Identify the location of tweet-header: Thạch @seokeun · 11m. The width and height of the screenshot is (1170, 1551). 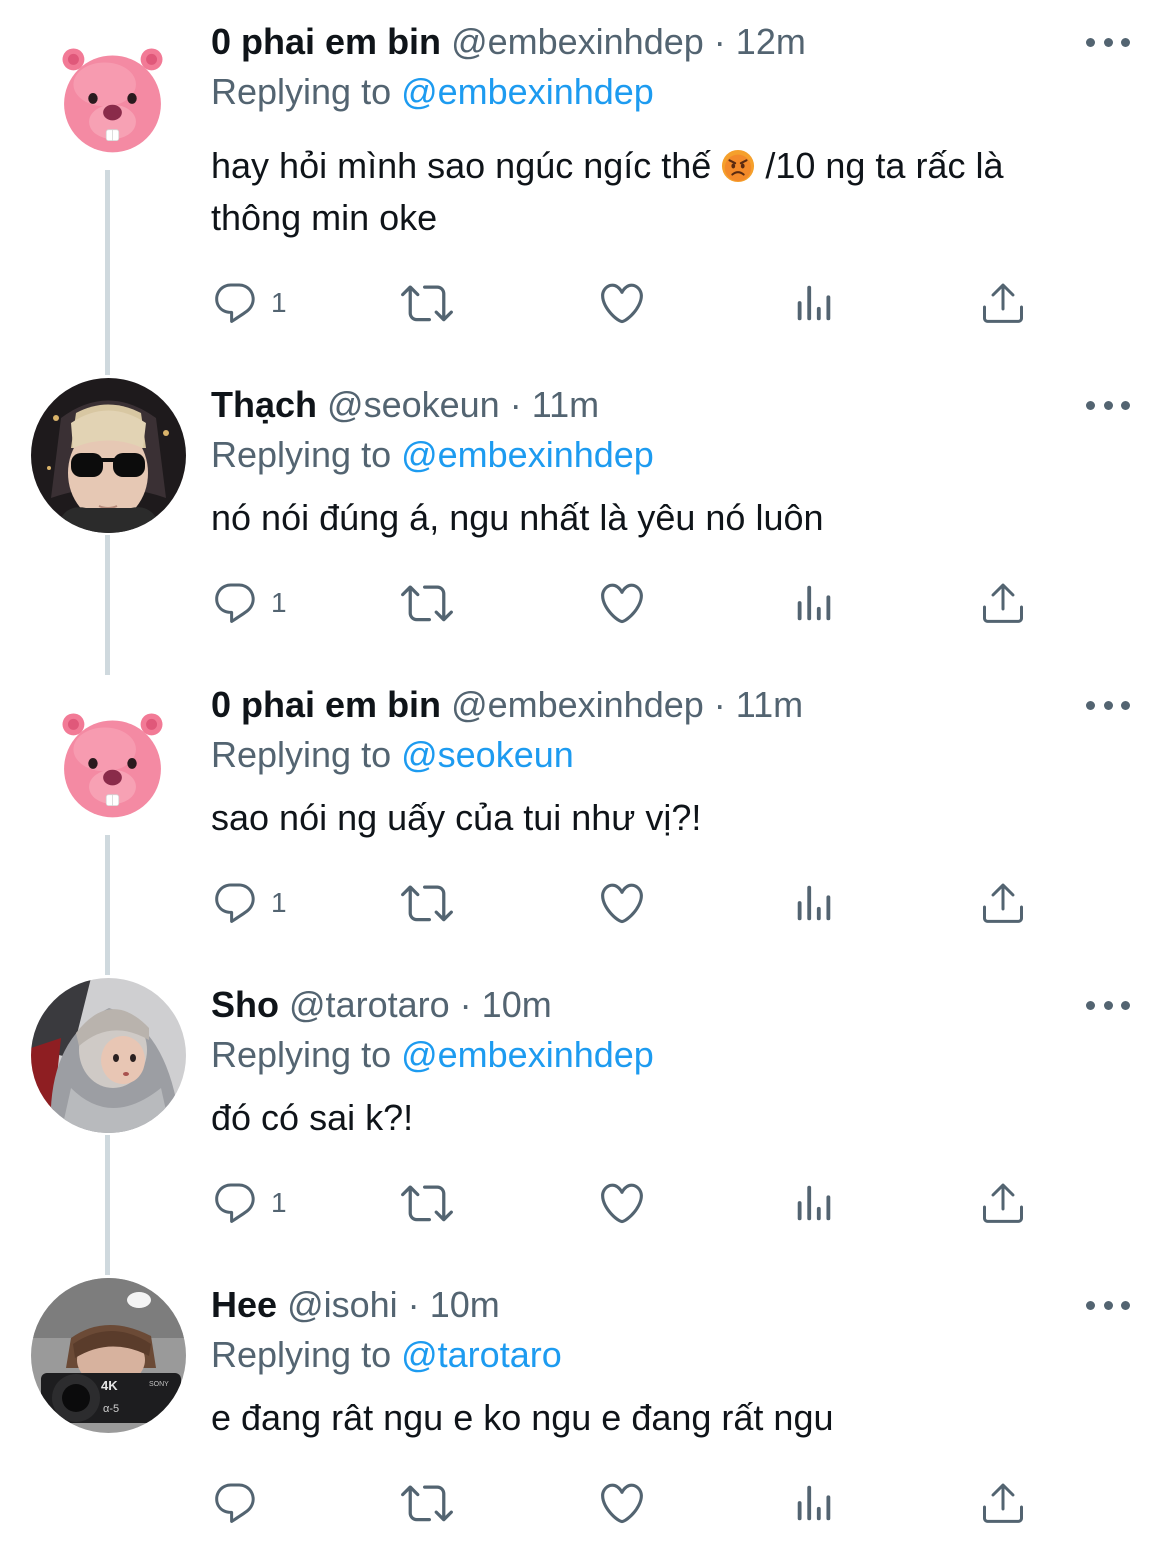
(405, 405).